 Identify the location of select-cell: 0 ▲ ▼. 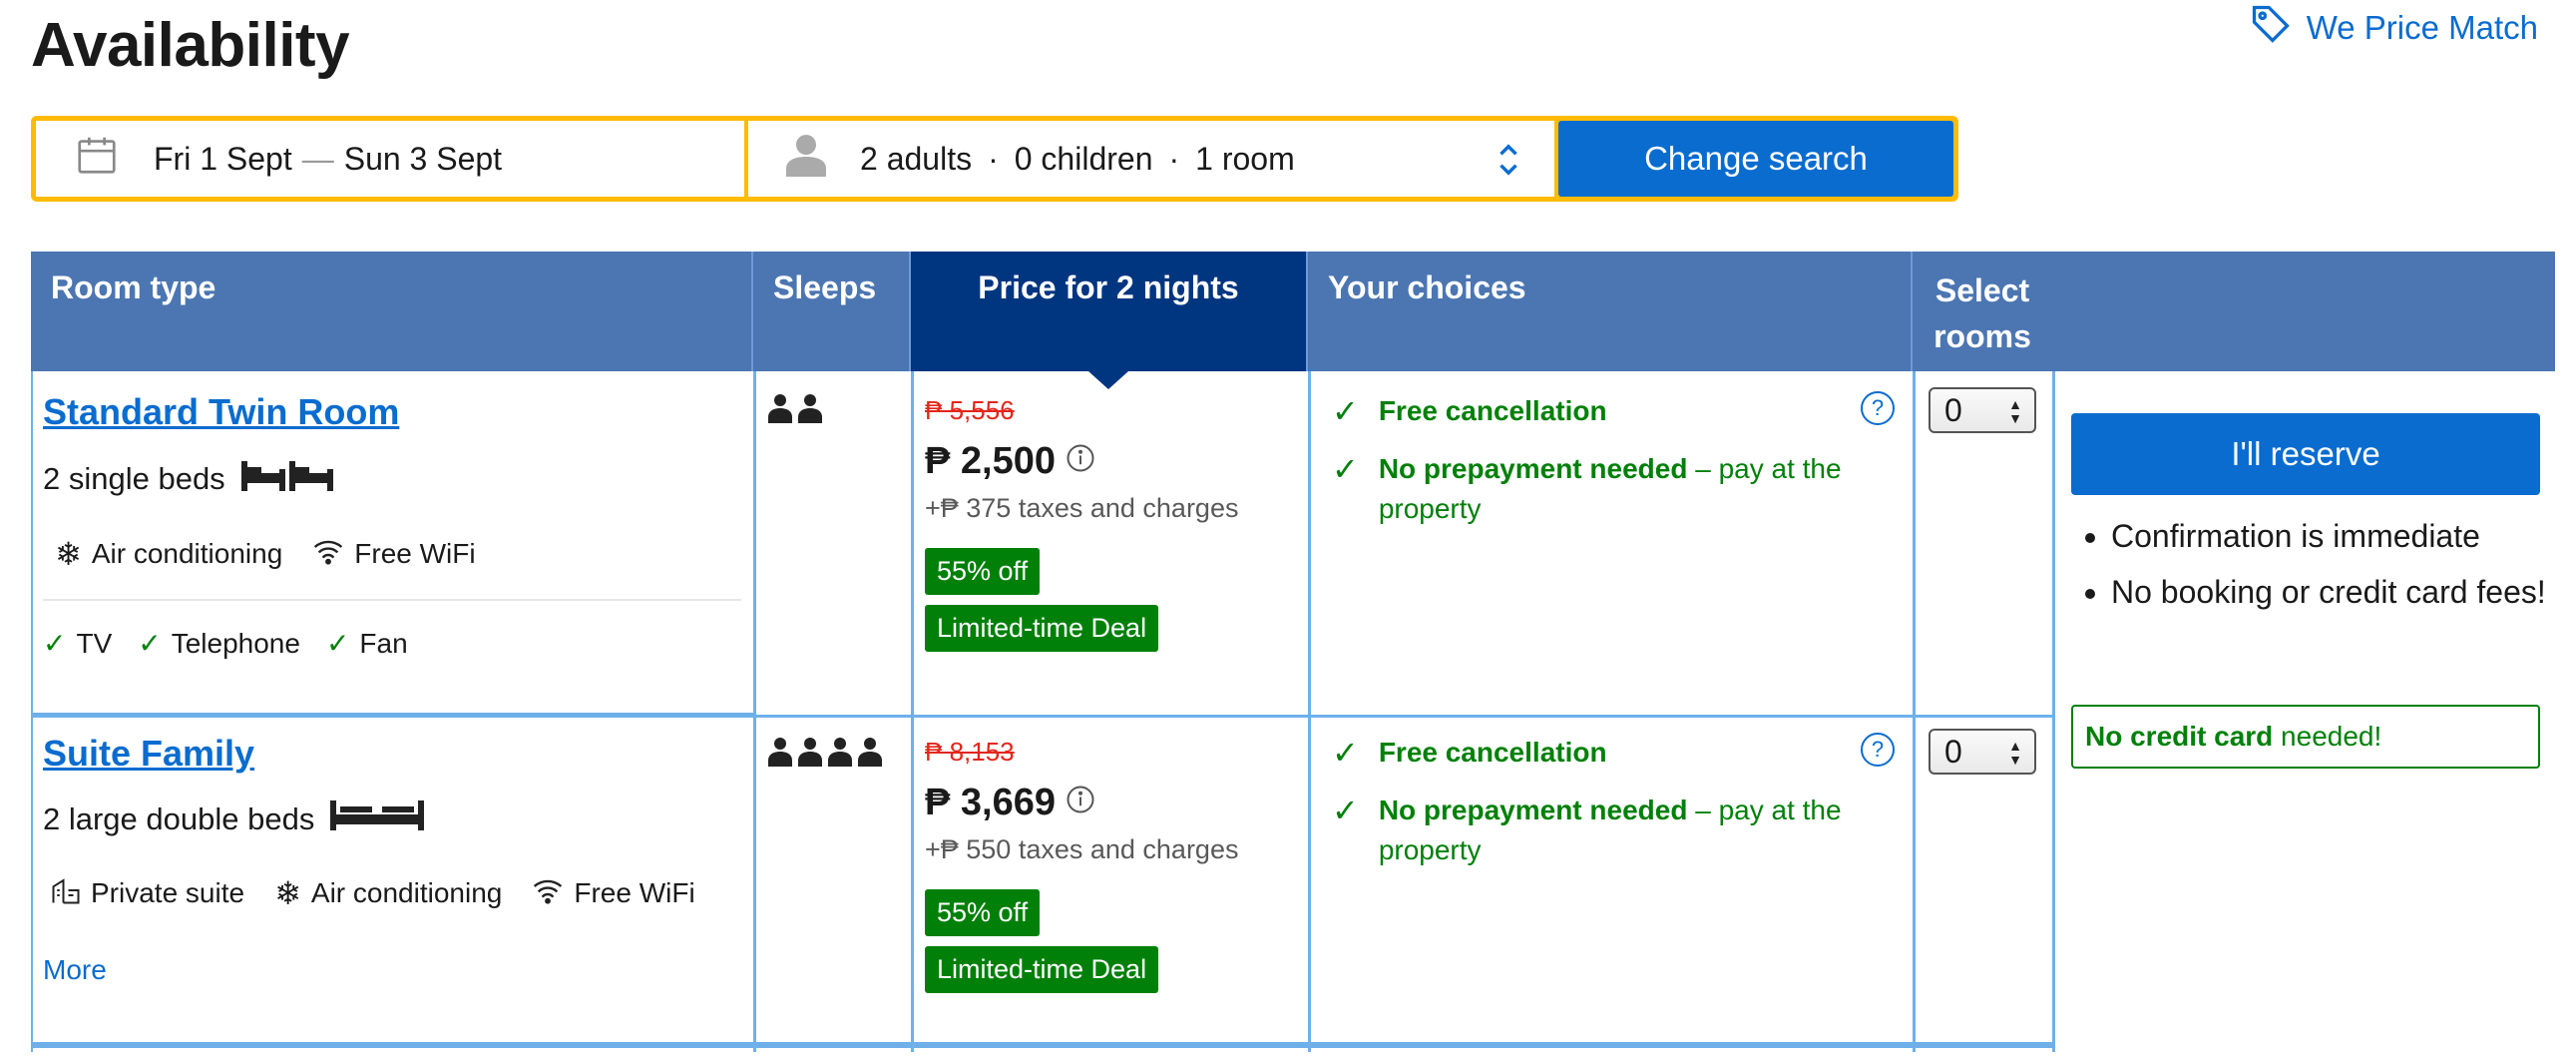
(1982, 410).